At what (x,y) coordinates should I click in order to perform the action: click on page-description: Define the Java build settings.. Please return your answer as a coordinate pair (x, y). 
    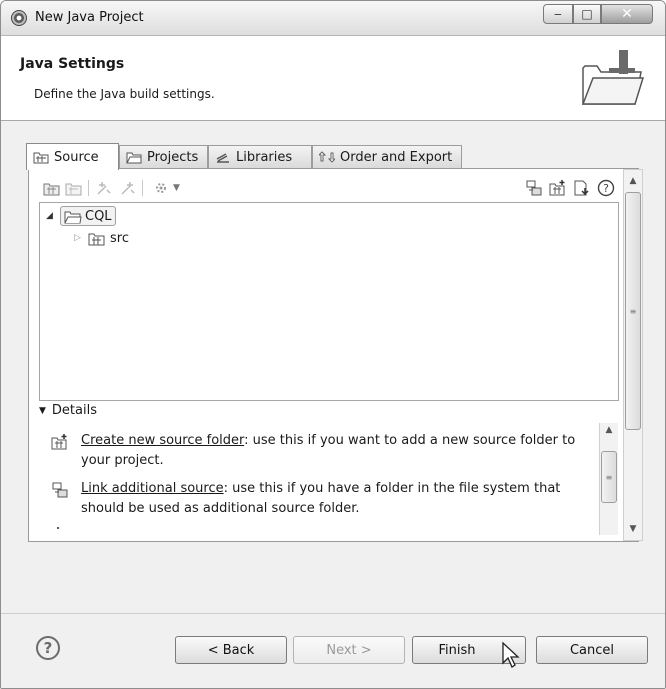
    Looking at the image, I should click on (124, 94).